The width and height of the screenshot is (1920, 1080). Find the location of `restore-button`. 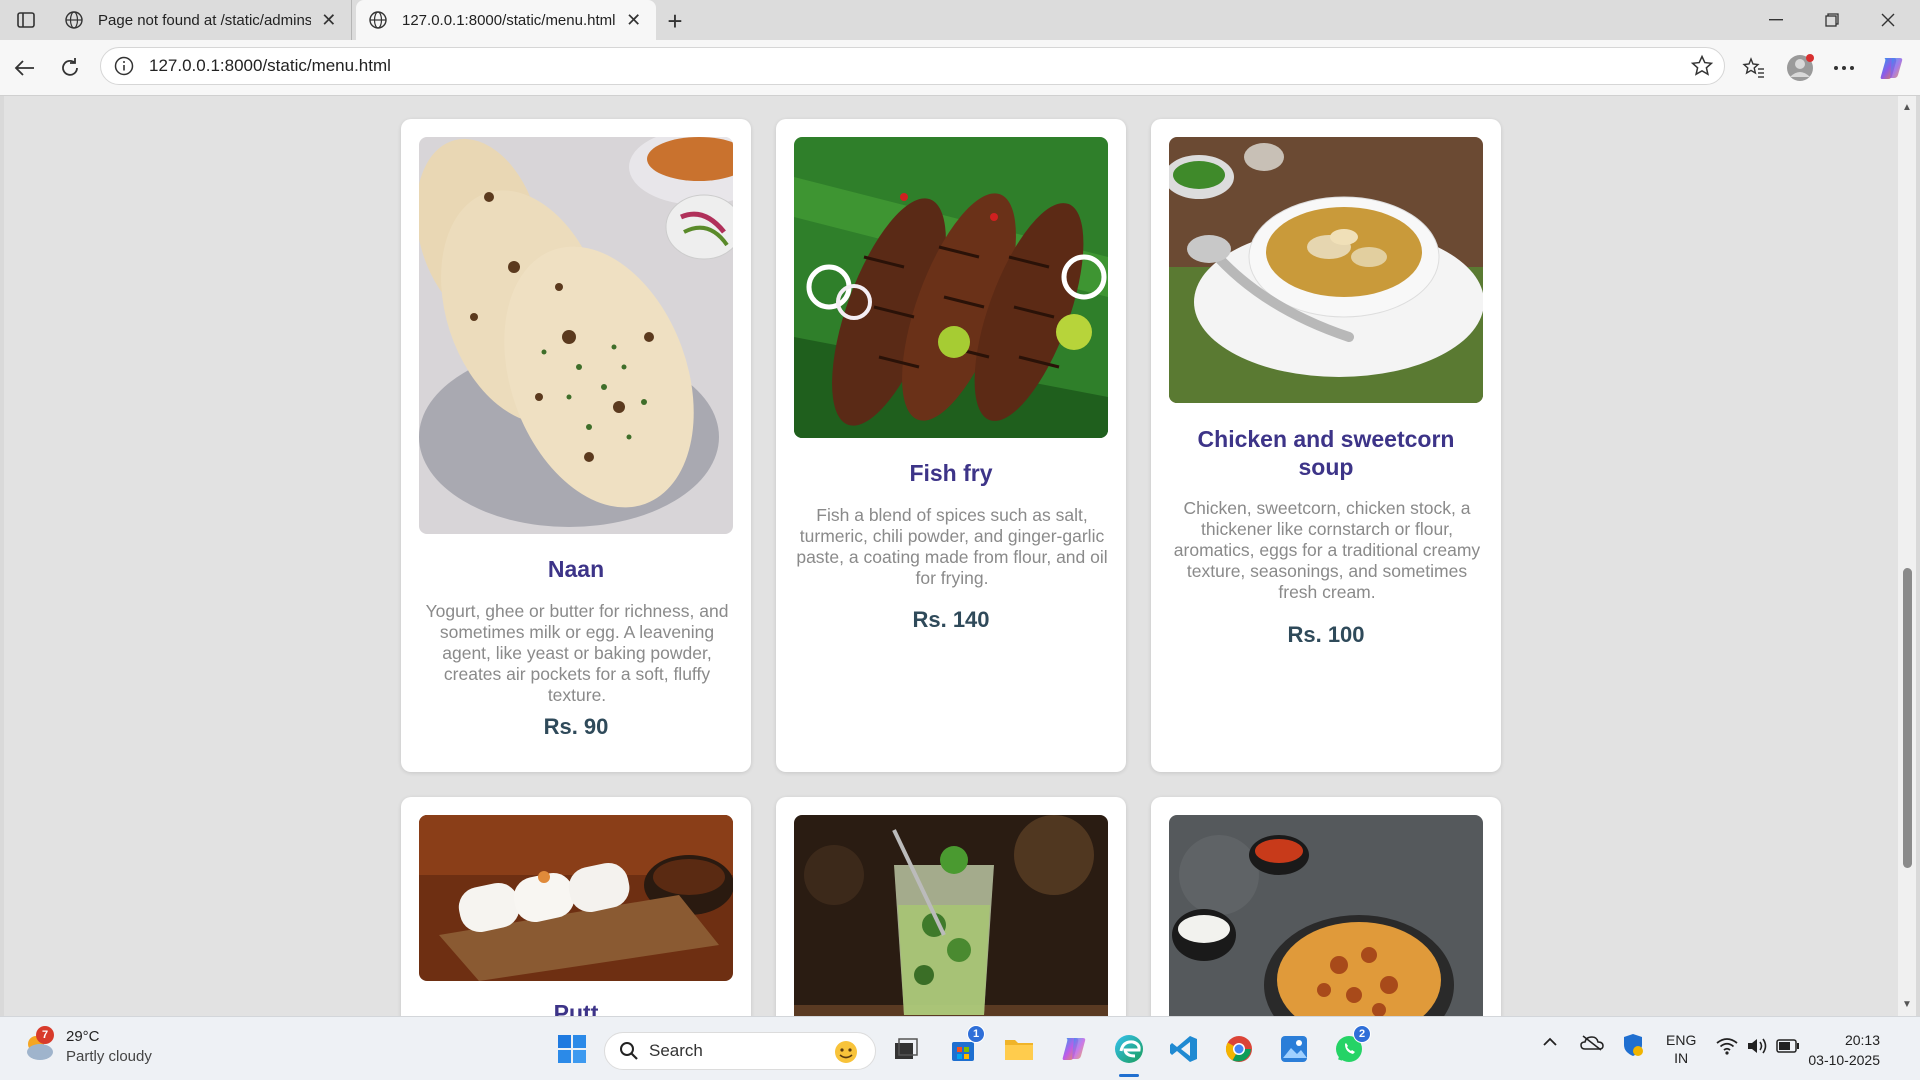

restore-button is located at coordinates (1832, 20).